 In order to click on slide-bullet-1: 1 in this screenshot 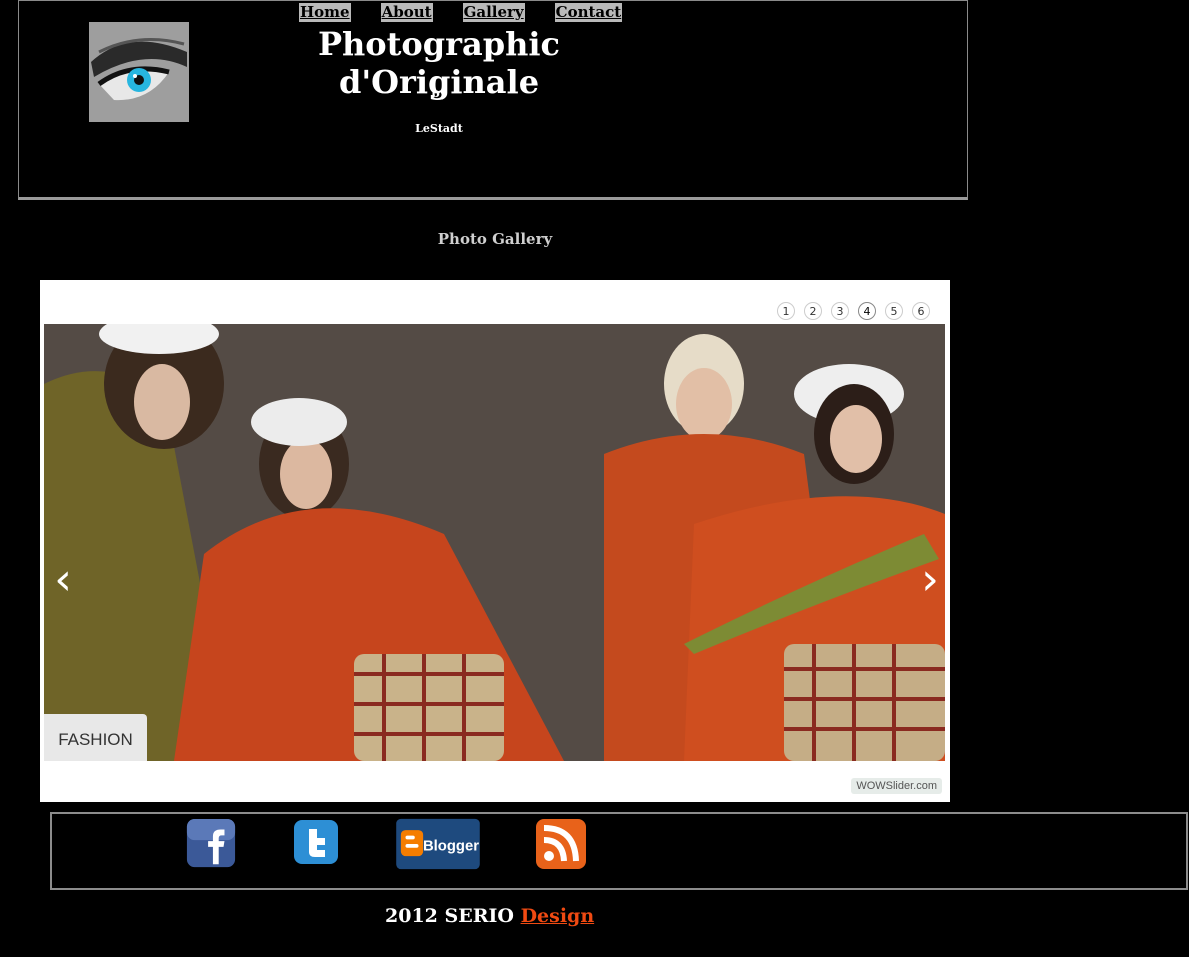, I will do `click(786, 311)`.